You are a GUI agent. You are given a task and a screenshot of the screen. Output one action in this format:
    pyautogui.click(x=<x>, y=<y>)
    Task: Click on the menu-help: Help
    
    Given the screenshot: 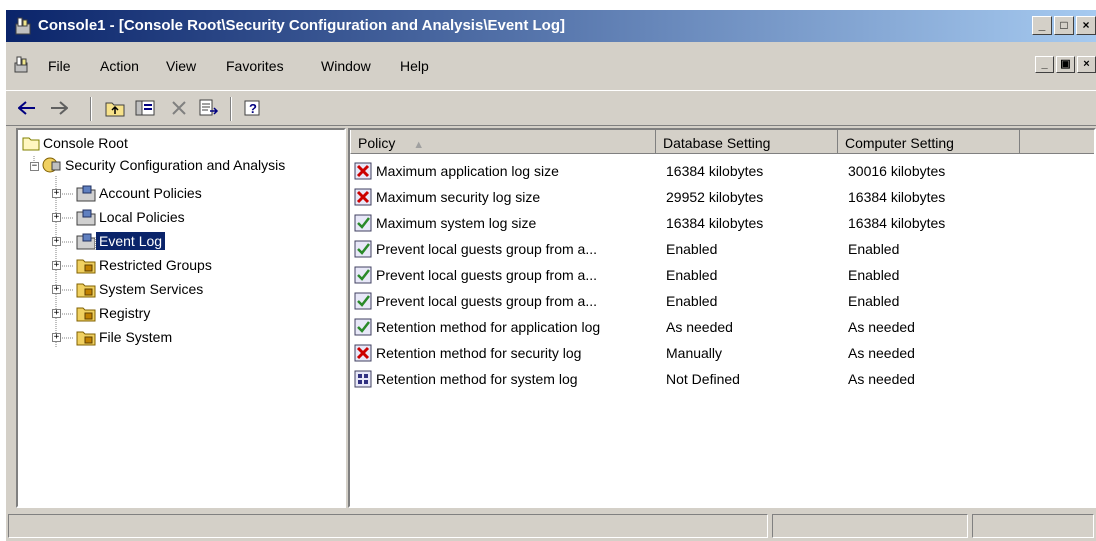 What is the action you would take?
    pyautogui.click(x=414, y=66)
    